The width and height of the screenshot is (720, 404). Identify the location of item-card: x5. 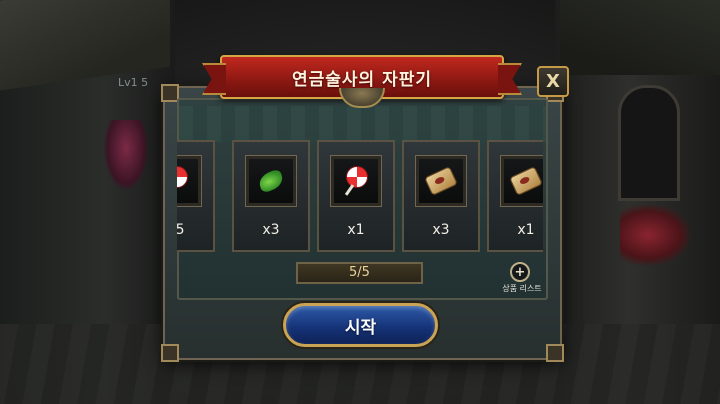
(196, 196).